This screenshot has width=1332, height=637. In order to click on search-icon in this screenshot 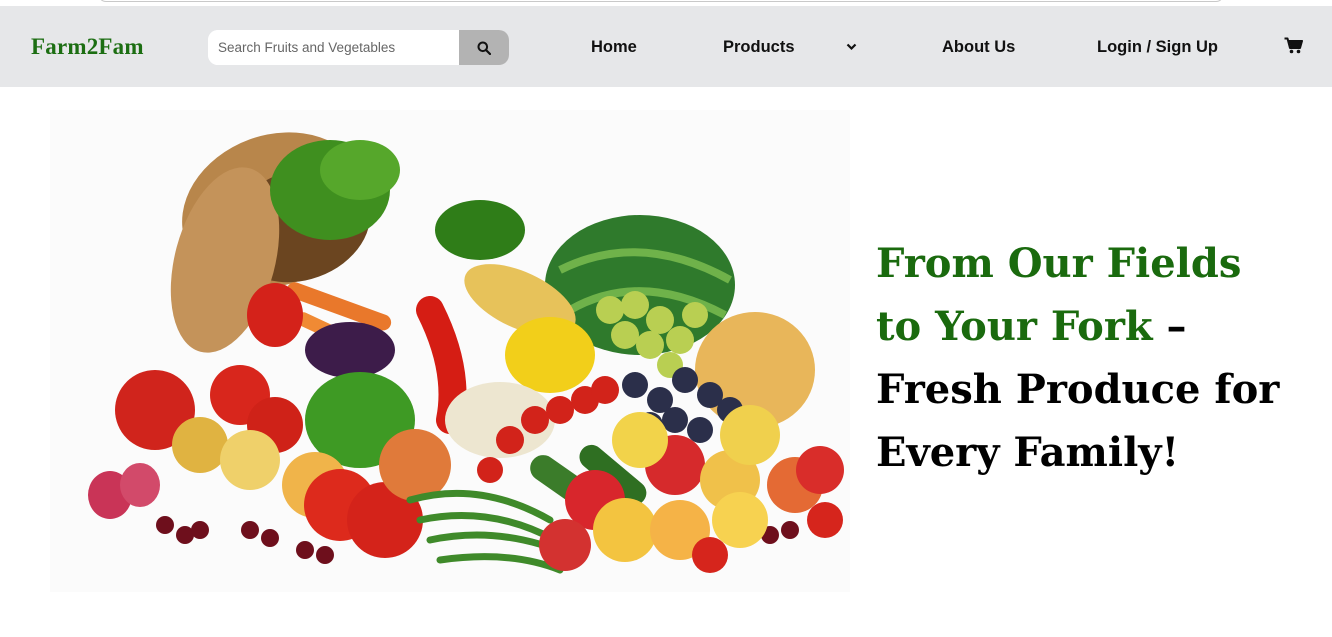, I will do `click(484, 48)`.